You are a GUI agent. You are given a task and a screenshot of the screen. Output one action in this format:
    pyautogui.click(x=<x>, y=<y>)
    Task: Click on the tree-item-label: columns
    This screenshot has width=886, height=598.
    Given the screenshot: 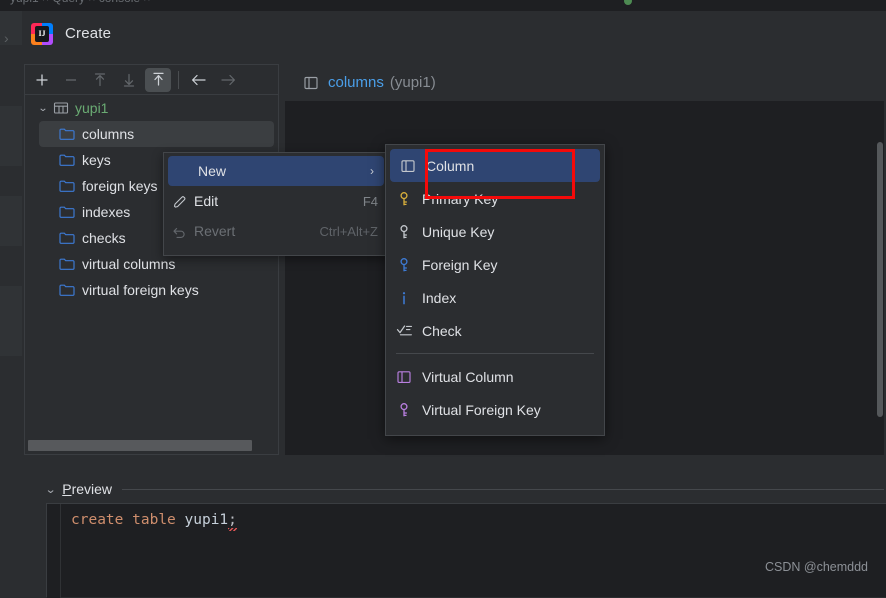 What is the action you would take?
    pyautogui.click(x=108, y=134)
    